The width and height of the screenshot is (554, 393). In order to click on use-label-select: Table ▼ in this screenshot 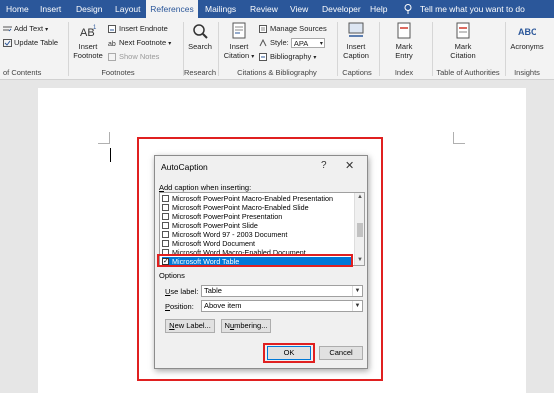, I will do `click(282, 291)`.